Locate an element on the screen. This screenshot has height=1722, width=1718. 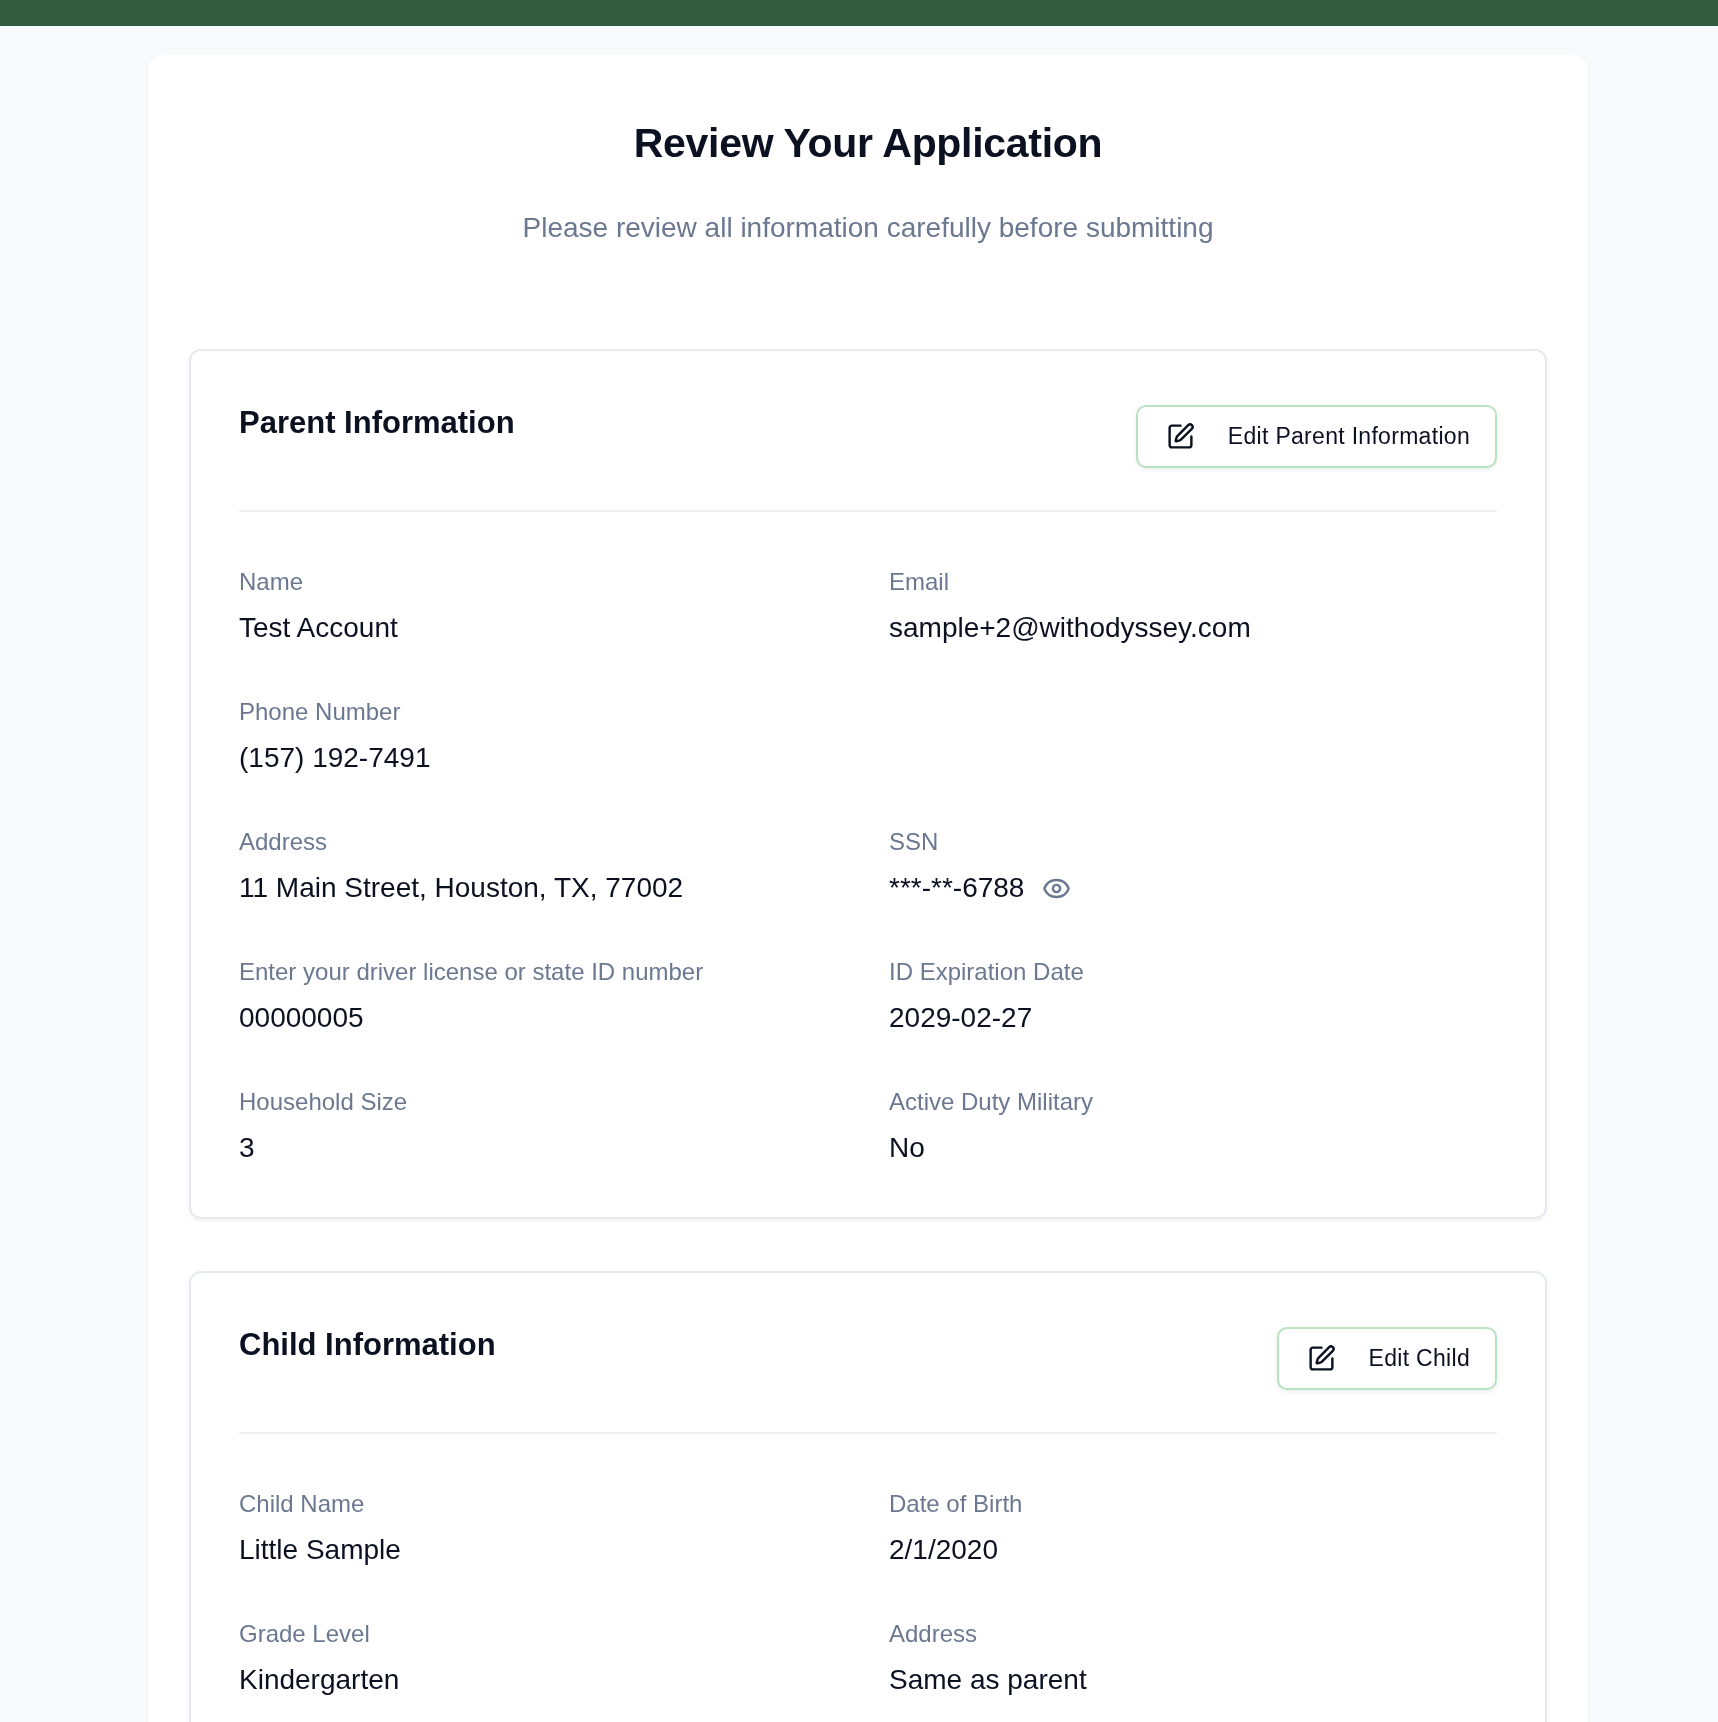
field-label: Grade Level is located at coordinates (304, 1634).